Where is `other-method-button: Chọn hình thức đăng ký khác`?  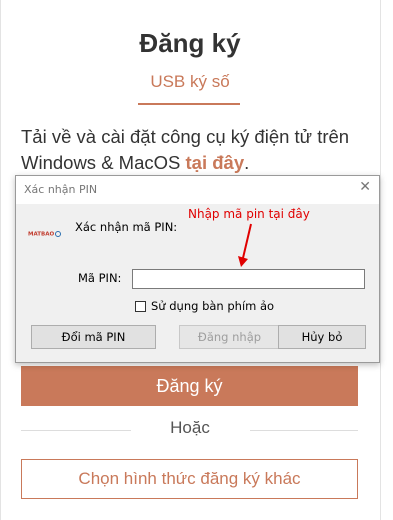
other-method-button: Chọn hình thức đăng ký khác is located at coordinates (189, 479).